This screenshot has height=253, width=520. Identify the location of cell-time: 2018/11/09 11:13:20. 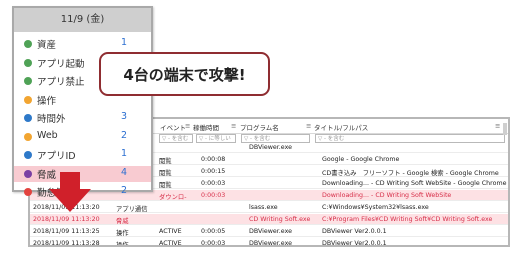
(66, 219).